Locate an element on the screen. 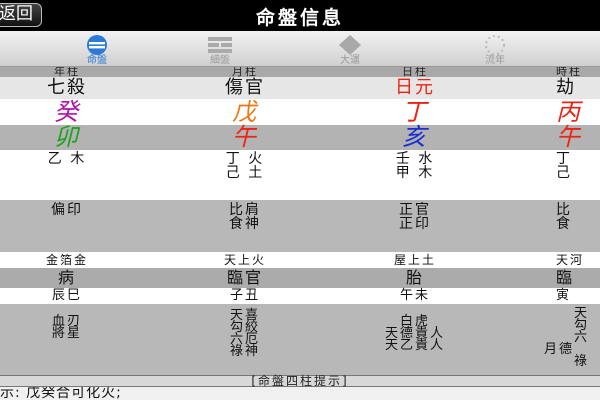 The width and height of the screenshot is (600, 400). hidden-stems-hour: 丁 己 is located at coordinates (570, 165).